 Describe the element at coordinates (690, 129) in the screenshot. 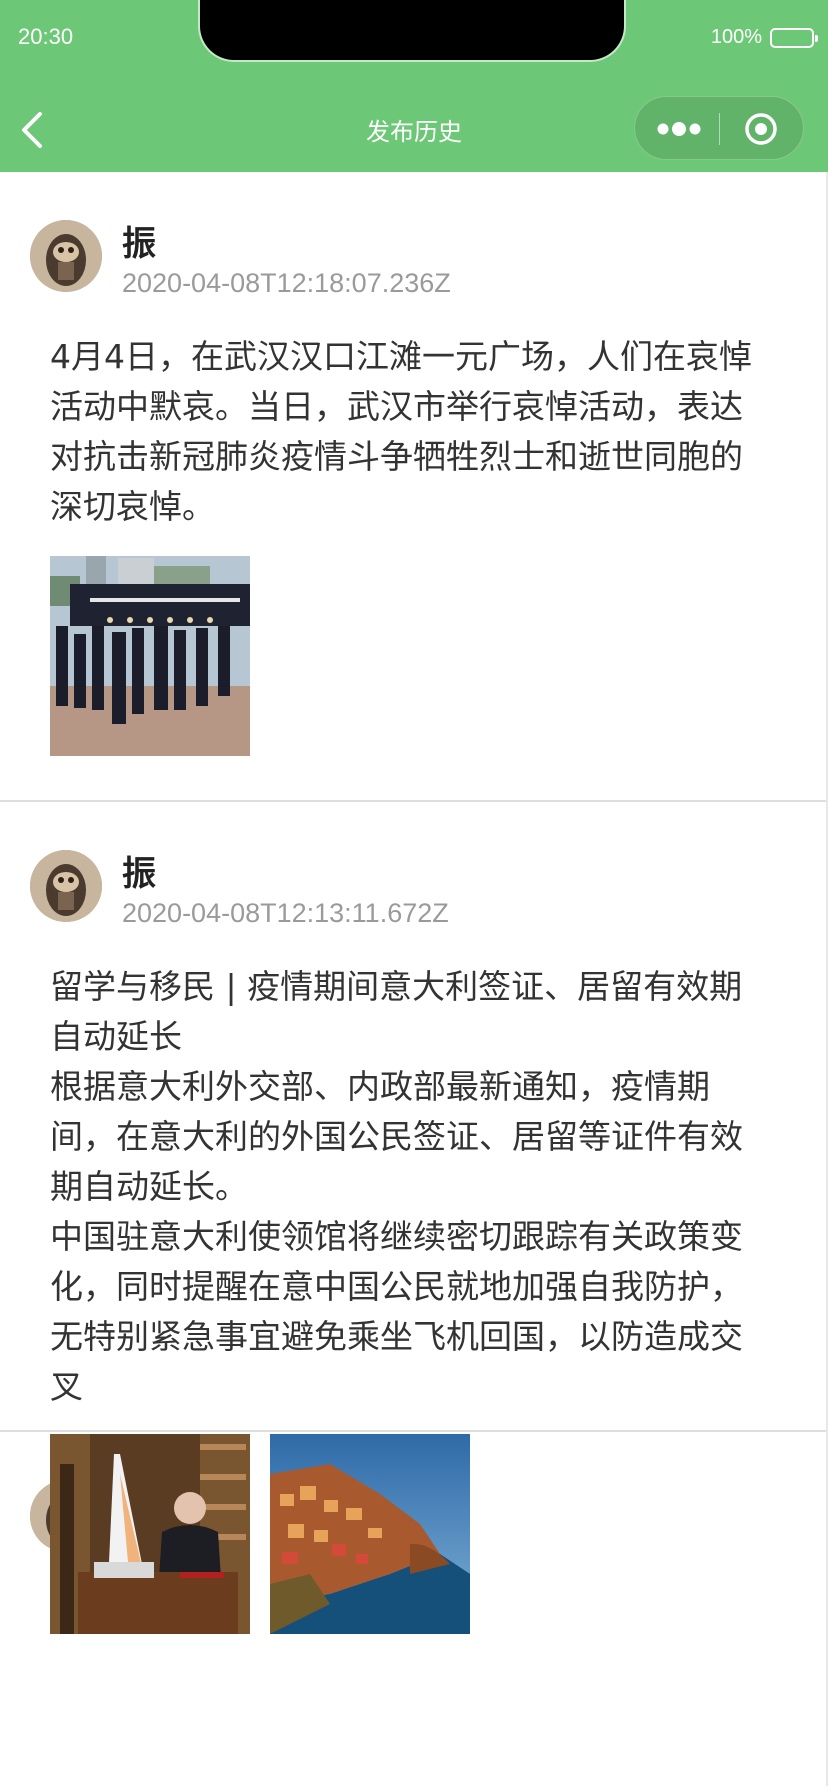

I see `more-options-icon` at that location.